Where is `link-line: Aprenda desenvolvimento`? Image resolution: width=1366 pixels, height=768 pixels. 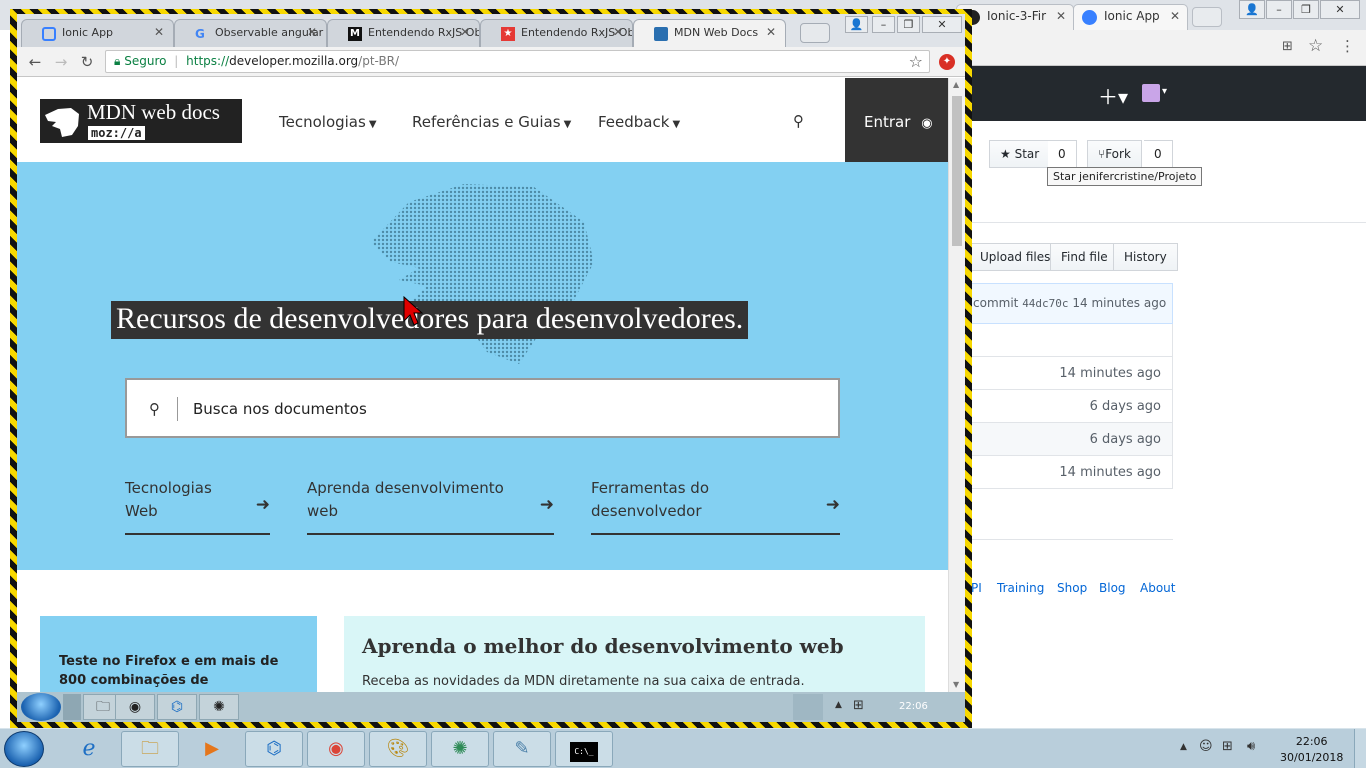 link-line: Aprenda desenvolvimento is located at coordinates (405, 488).